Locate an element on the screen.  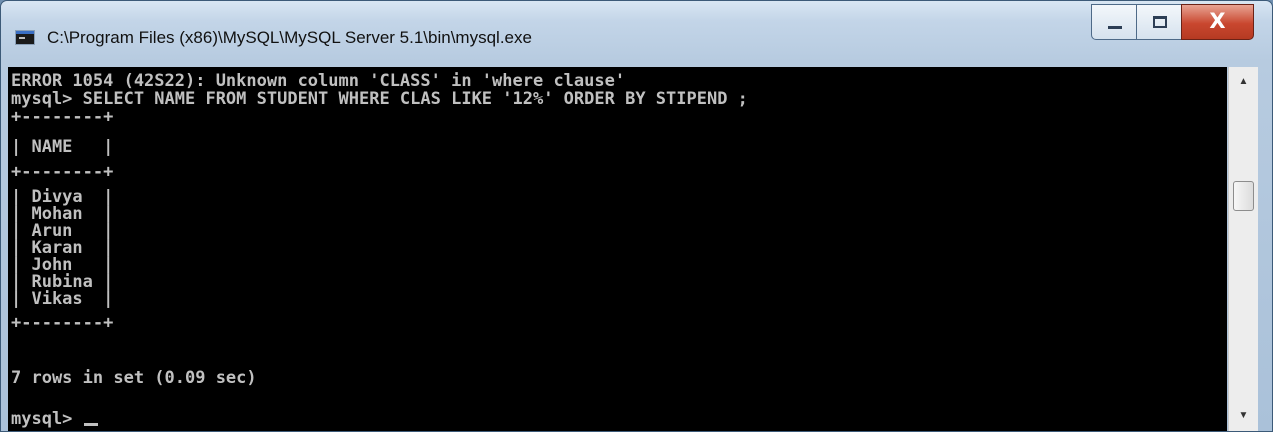
scroll-up-arrow-icon: ▲ is located at coordinates (1243, 82).